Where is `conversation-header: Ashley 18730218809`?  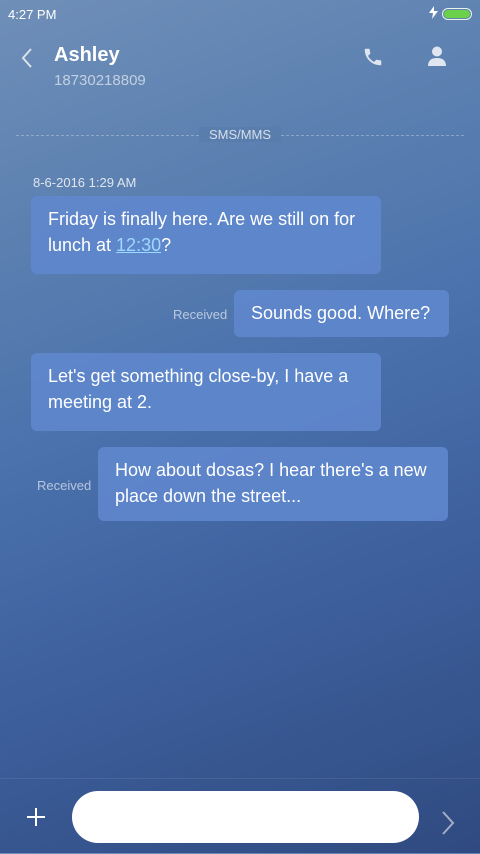
conversation-header: Ashley 18730218809 is located at coordinates (240, 70).